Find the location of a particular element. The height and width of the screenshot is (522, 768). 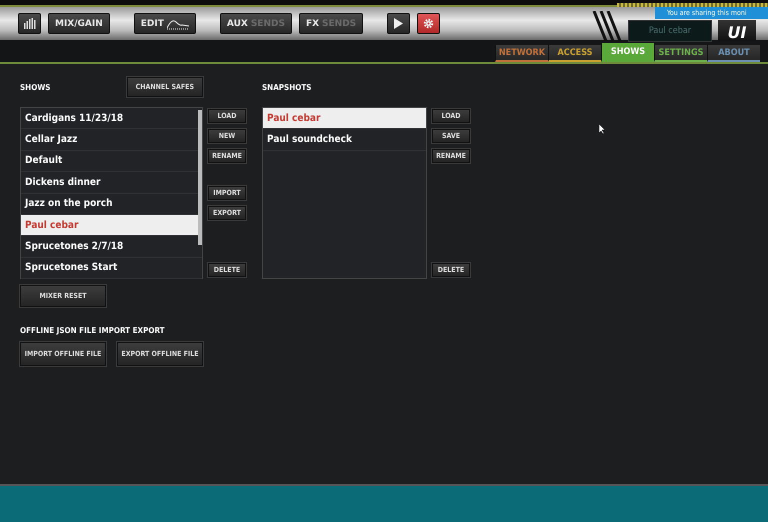

mix-gain-button: MIX/GAIN is located at coordinates (79, 23).